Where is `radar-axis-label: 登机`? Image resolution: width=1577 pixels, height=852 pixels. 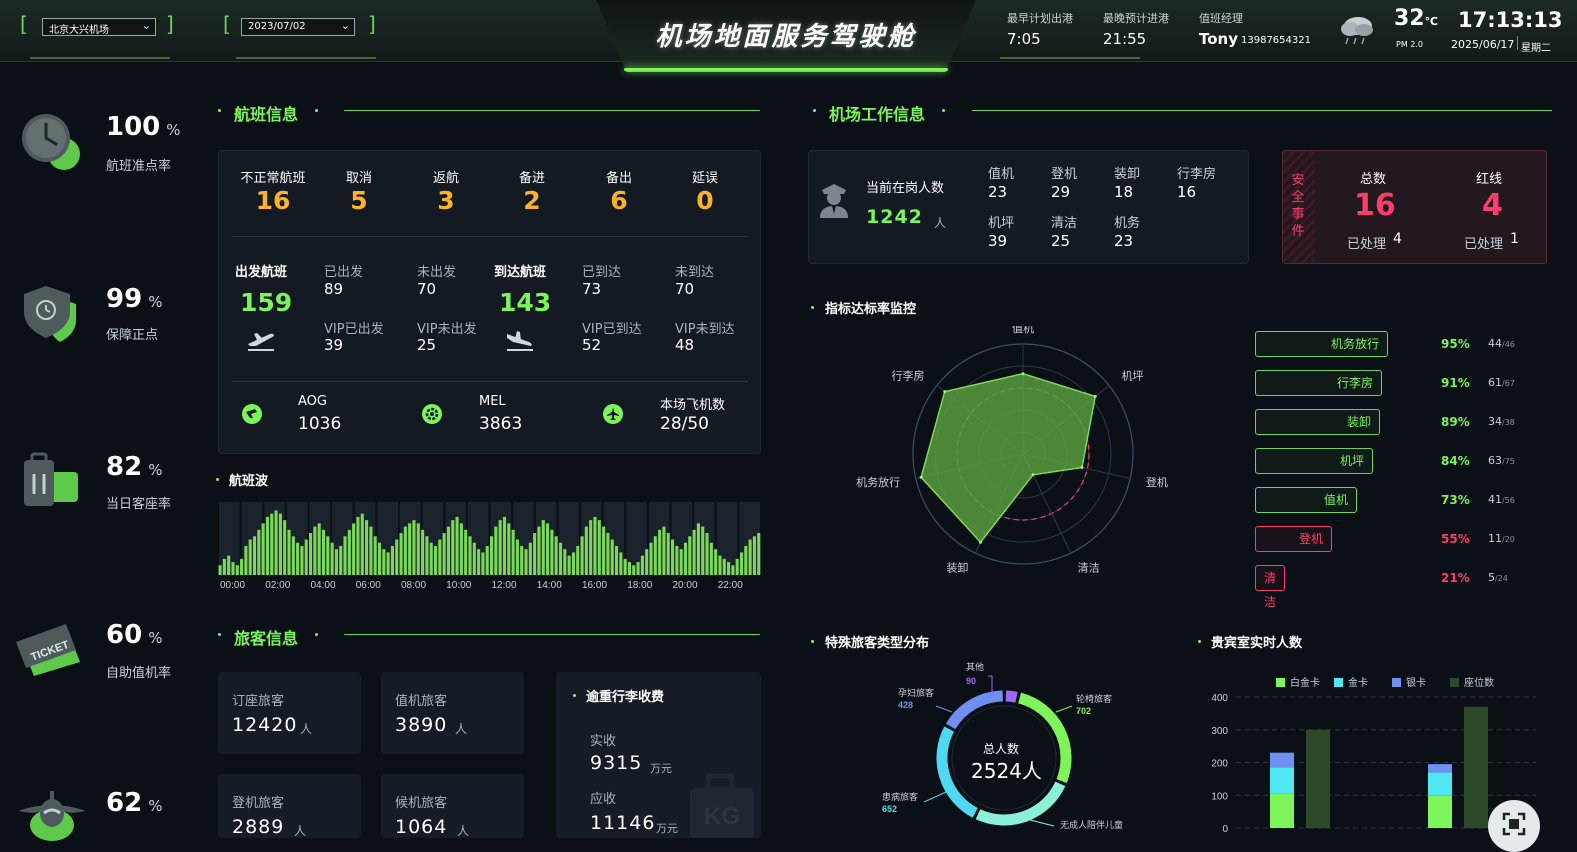
radar-axis-label: 登机 is located at coordinates (1157, 482).